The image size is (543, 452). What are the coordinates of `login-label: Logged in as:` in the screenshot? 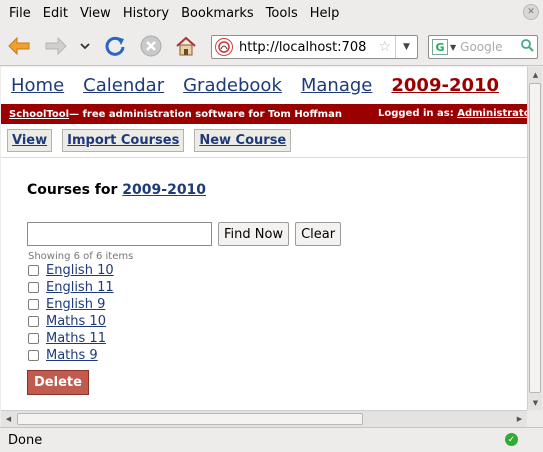 It's located at (418, 113).